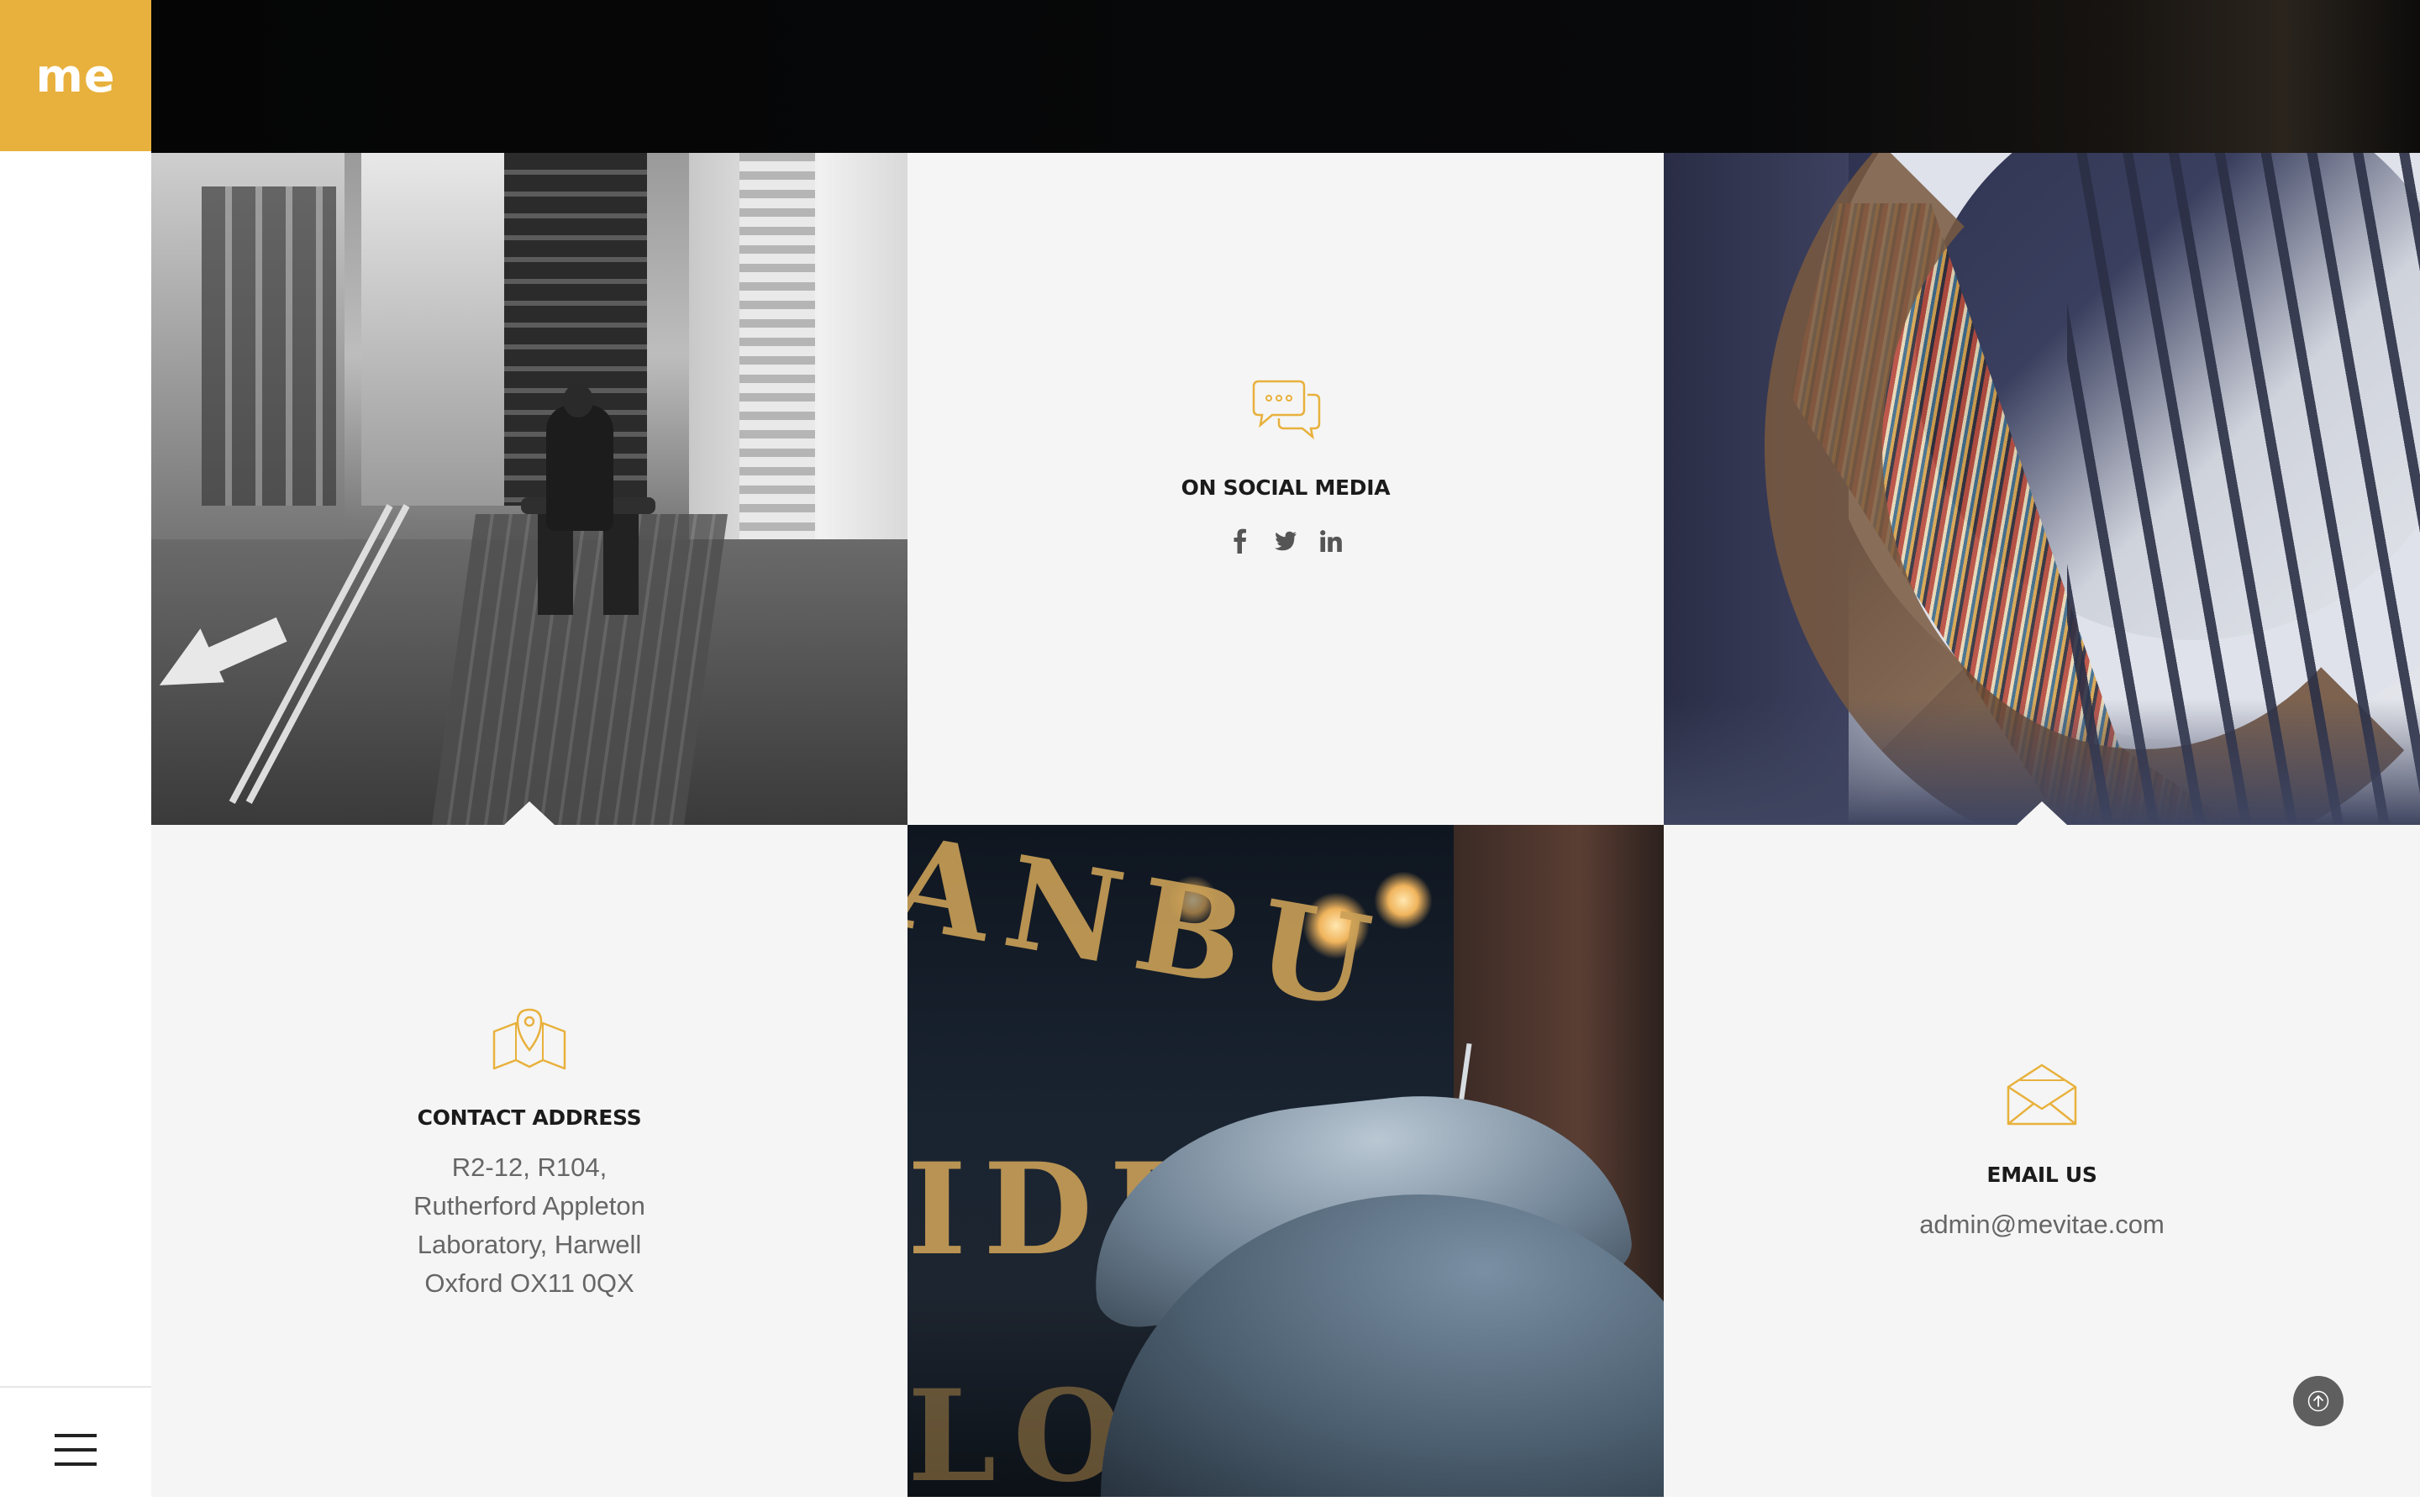 The image size is (2420, 1512). I want to click on hamburger-icon, so click(76, 1450).